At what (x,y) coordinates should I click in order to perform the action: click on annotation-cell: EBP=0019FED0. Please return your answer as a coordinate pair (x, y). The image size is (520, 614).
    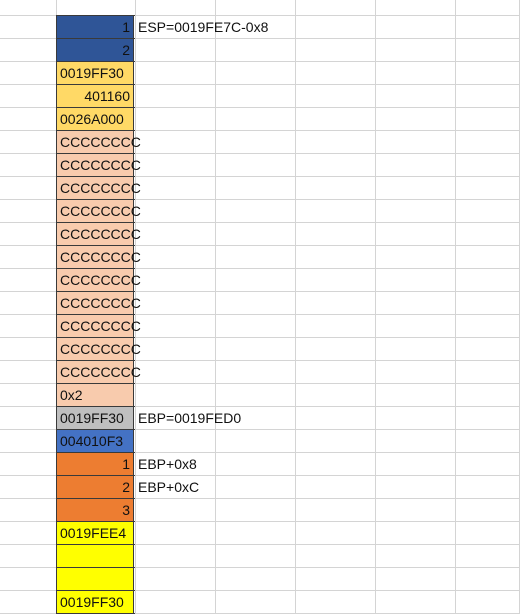
    Looking at the image, I should click on (189, 418).